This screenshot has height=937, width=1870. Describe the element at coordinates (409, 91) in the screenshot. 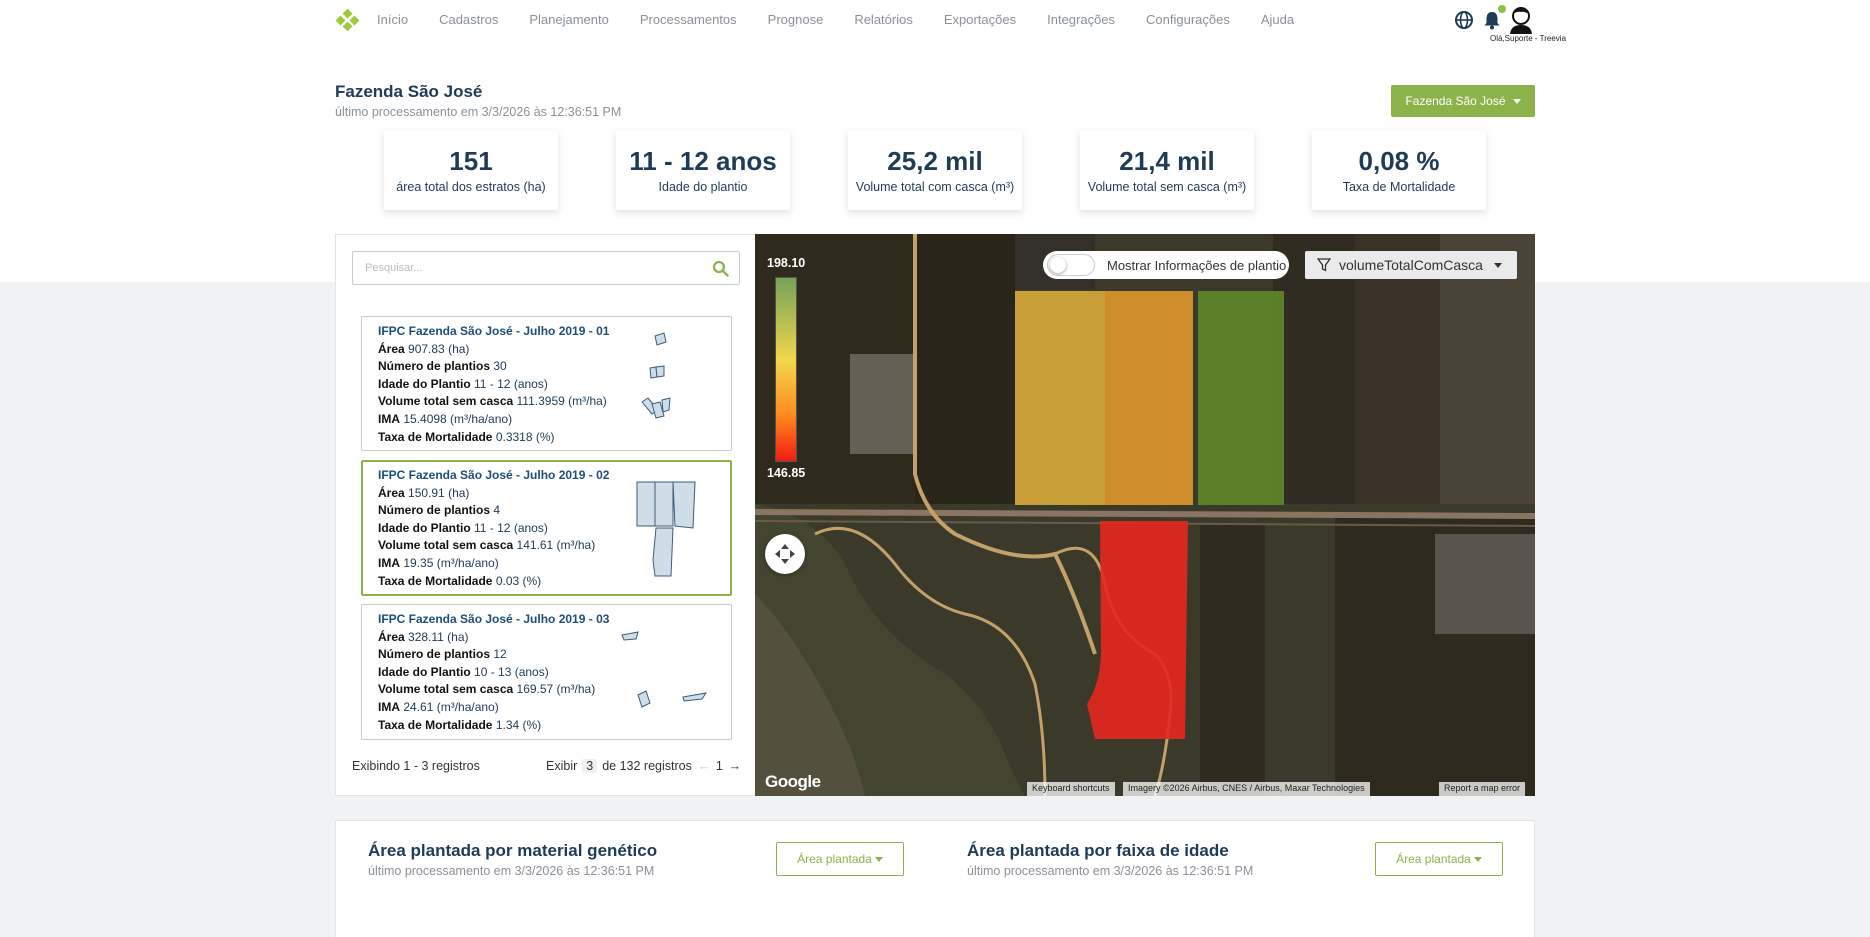

I see `page-title: Fazenda São José` at that location.